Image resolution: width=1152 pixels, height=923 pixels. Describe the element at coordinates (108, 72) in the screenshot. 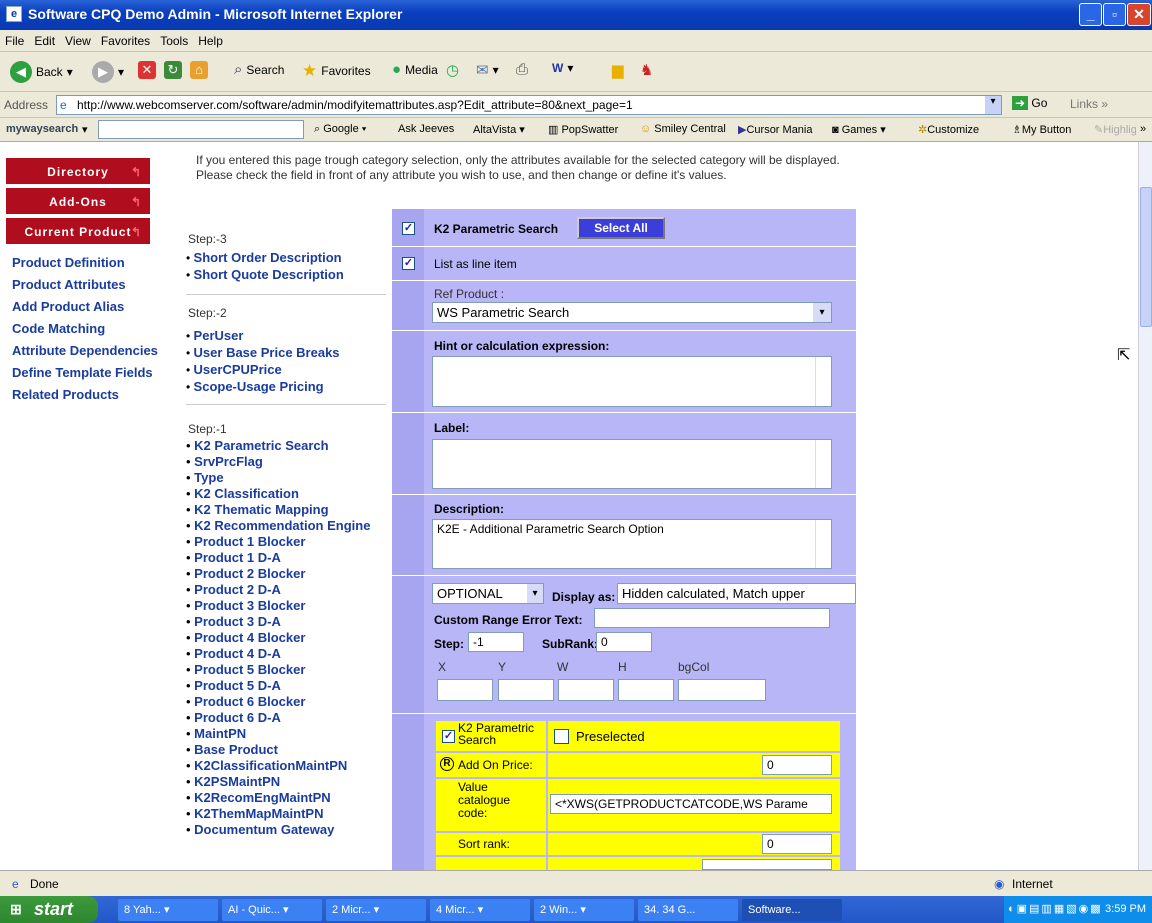

I see `forward-button: ▶ ▾` at that location.